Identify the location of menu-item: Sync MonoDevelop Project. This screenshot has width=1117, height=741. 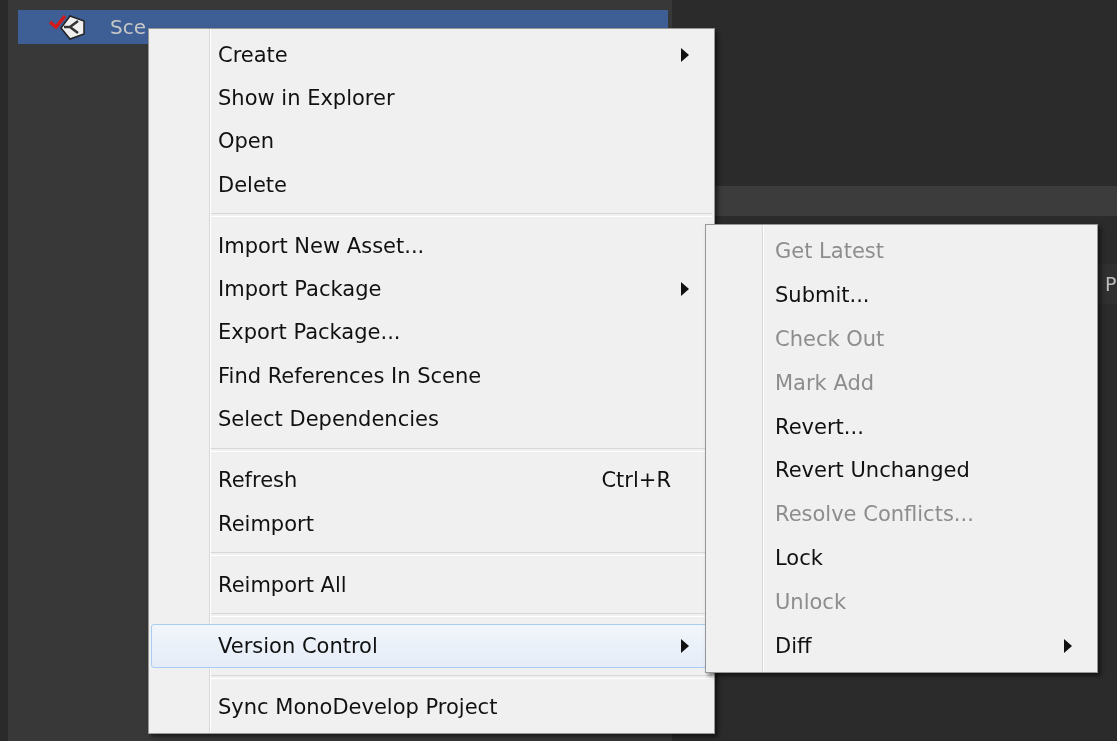
(431, 707).